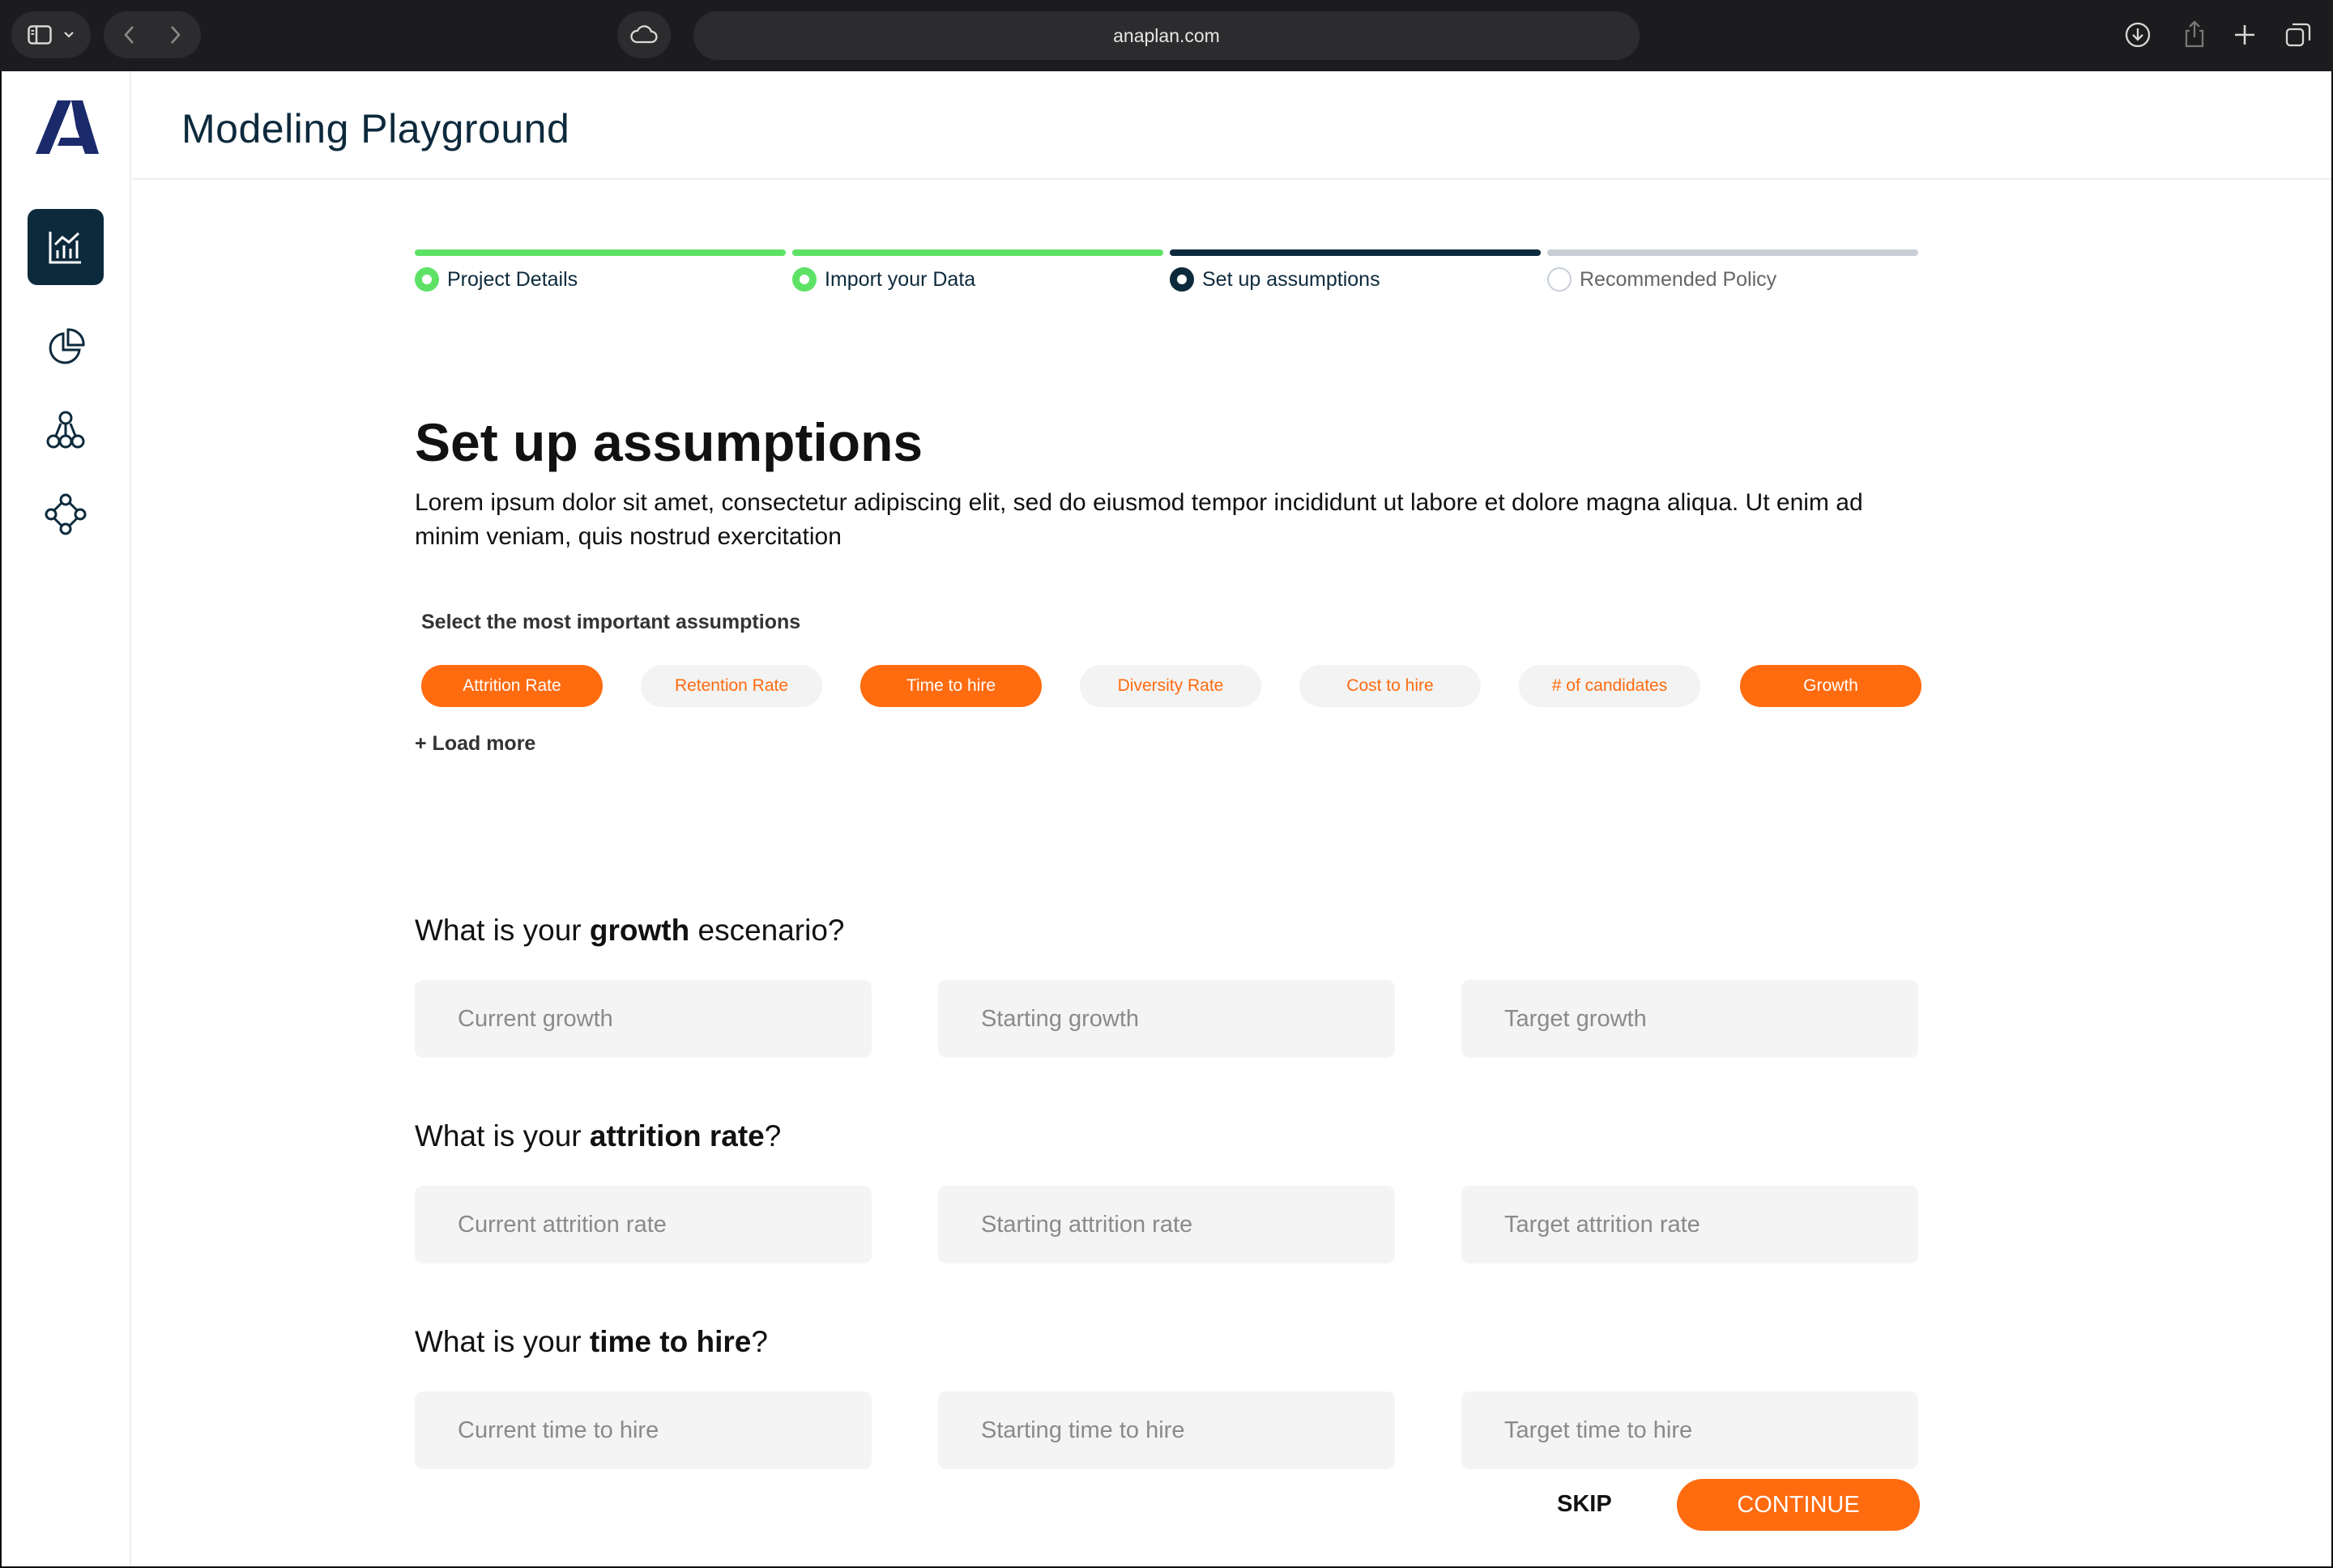  What do you see at coordinates (669, 442) in the screenshot?
I see `section-heading: Set up assumptions` at bounding box center [669, 442].